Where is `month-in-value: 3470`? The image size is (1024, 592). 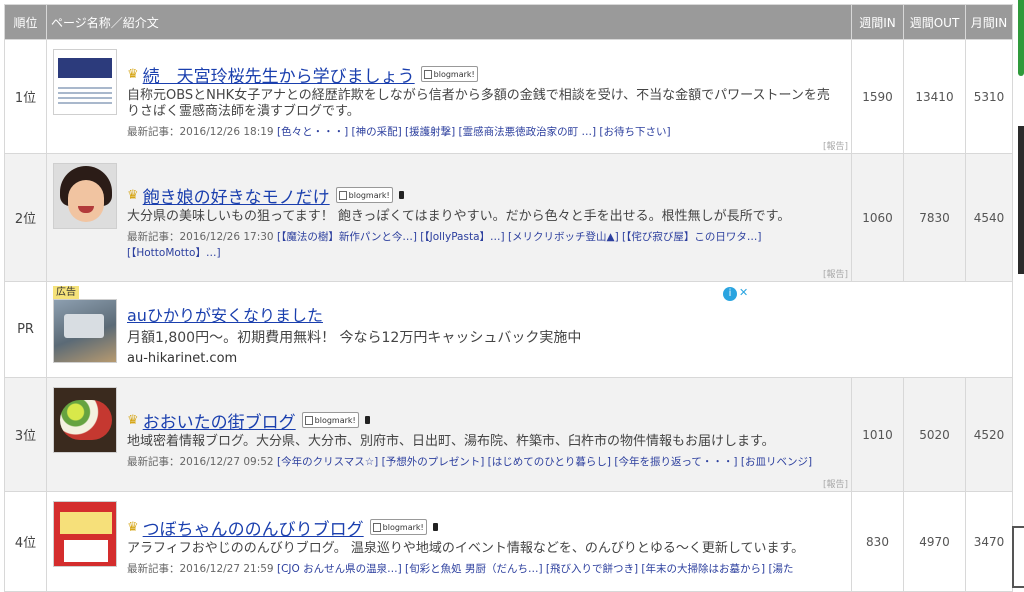 month-in-value: 3470 is located at coordinates (989, 541).